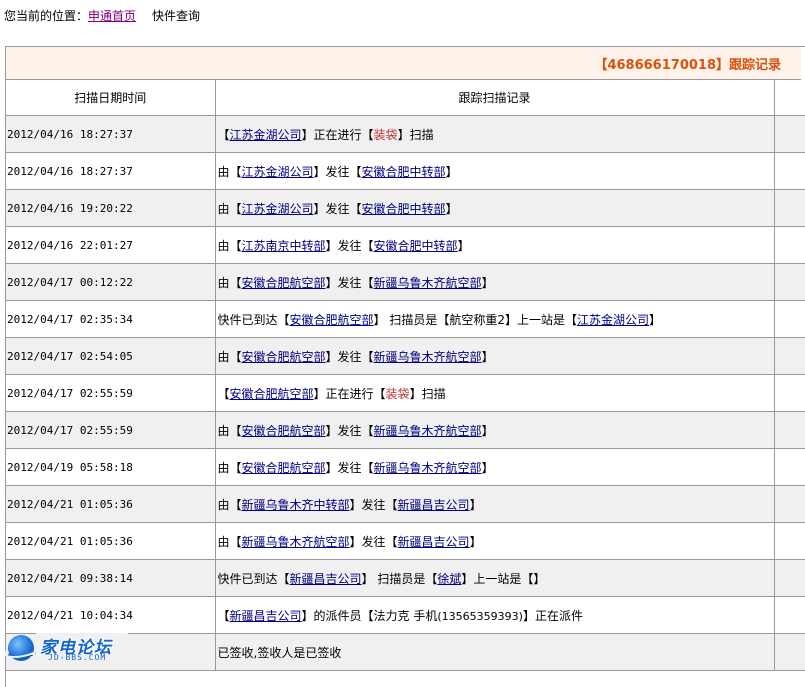  I want to click on watermark-url: JD-BBS.COM, so click(77, 657).